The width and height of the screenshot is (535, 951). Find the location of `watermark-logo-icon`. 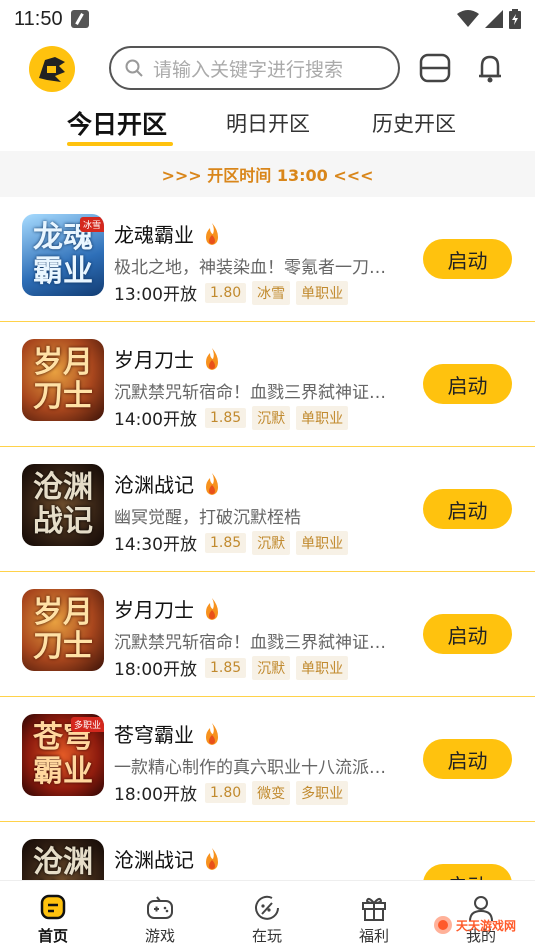

watermark-logo-icon is located at coordinates (443, 925).